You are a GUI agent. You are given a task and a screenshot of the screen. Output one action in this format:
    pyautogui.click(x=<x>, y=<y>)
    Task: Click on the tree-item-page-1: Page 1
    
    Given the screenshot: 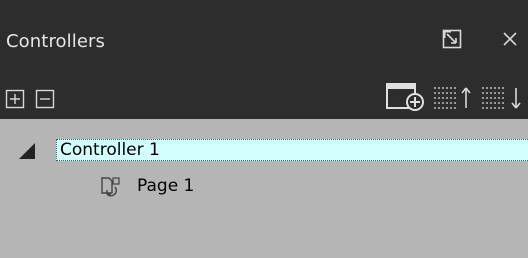 What is the action you would take?
    pyautogui.click(x=264, y=186)
    